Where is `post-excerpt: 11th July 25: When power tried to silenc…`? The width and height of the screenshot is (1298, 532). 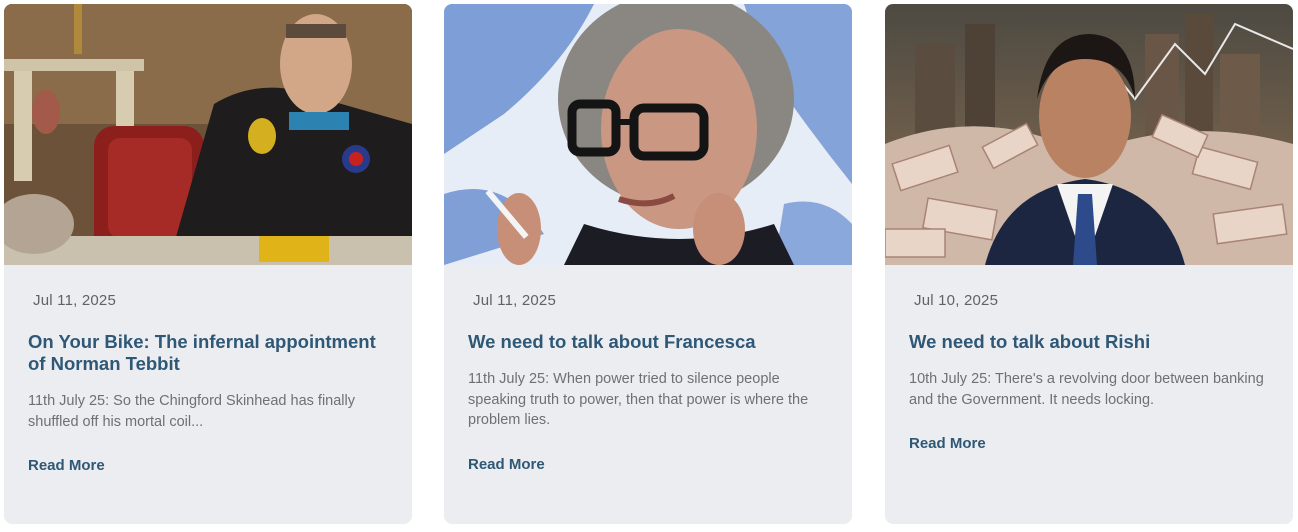
post-excerpt: 11th July 25: When power tried to silenc… is located at coordinates (638, 399).